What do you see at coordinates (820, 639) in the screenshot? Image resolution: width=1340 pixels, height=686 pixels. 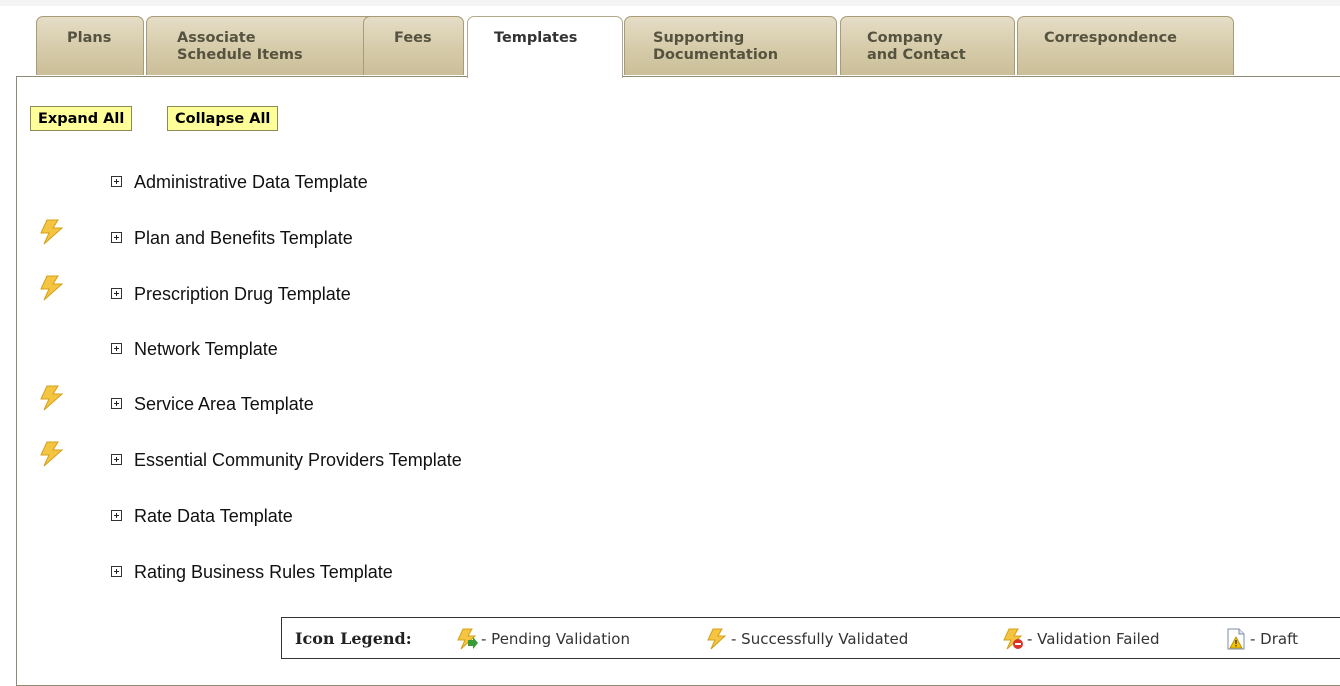 I see `legend-success-label: - Successfully Validated` at bounding box center [820, 639].